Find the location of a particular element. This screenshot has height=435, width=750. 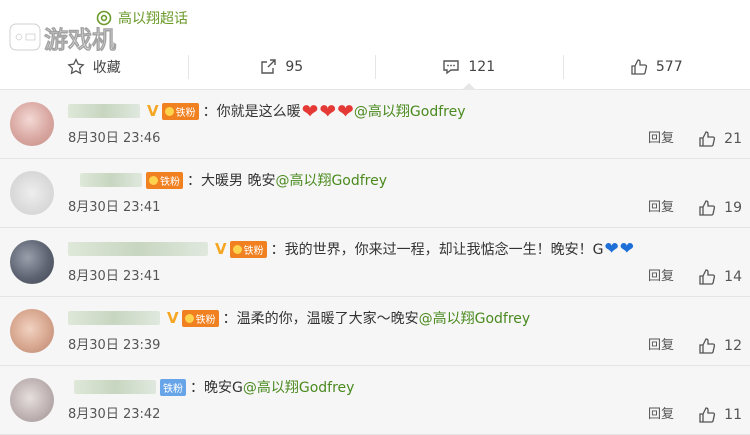

repost-button: 95 is located at coordinates (282, 67).